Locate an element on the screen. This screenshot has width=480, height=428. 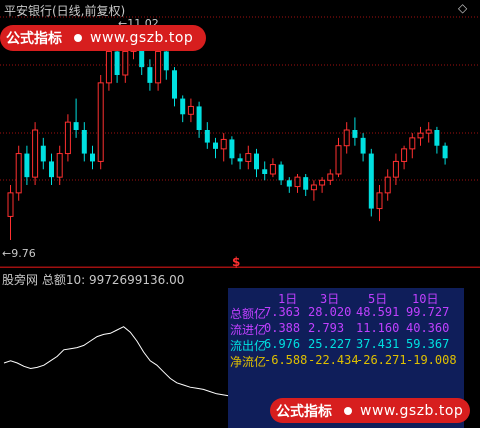
table-cell: 25.227 is located at coordinates (330, 344).